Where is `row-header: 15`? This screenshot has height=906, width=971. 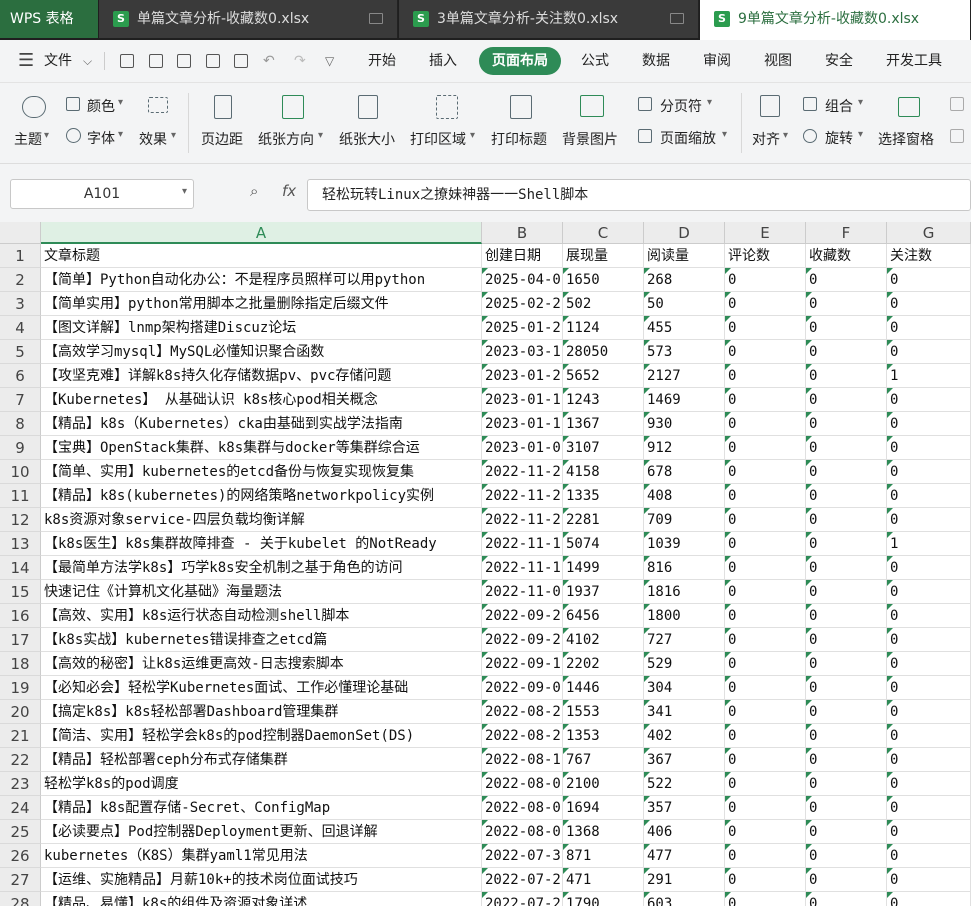 row-header: 15 is located at coordinates (20, 592).